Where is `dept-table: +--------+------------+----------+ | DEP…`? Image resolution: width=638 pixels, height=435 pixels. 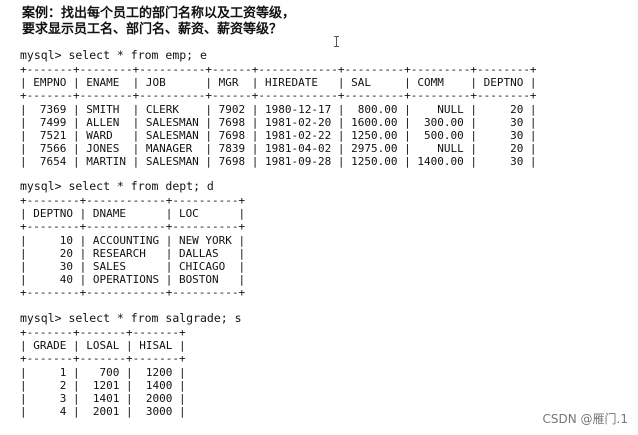 dept-table: +--------+------------+----------+ | DEP… is located at coordinates (133, 247).